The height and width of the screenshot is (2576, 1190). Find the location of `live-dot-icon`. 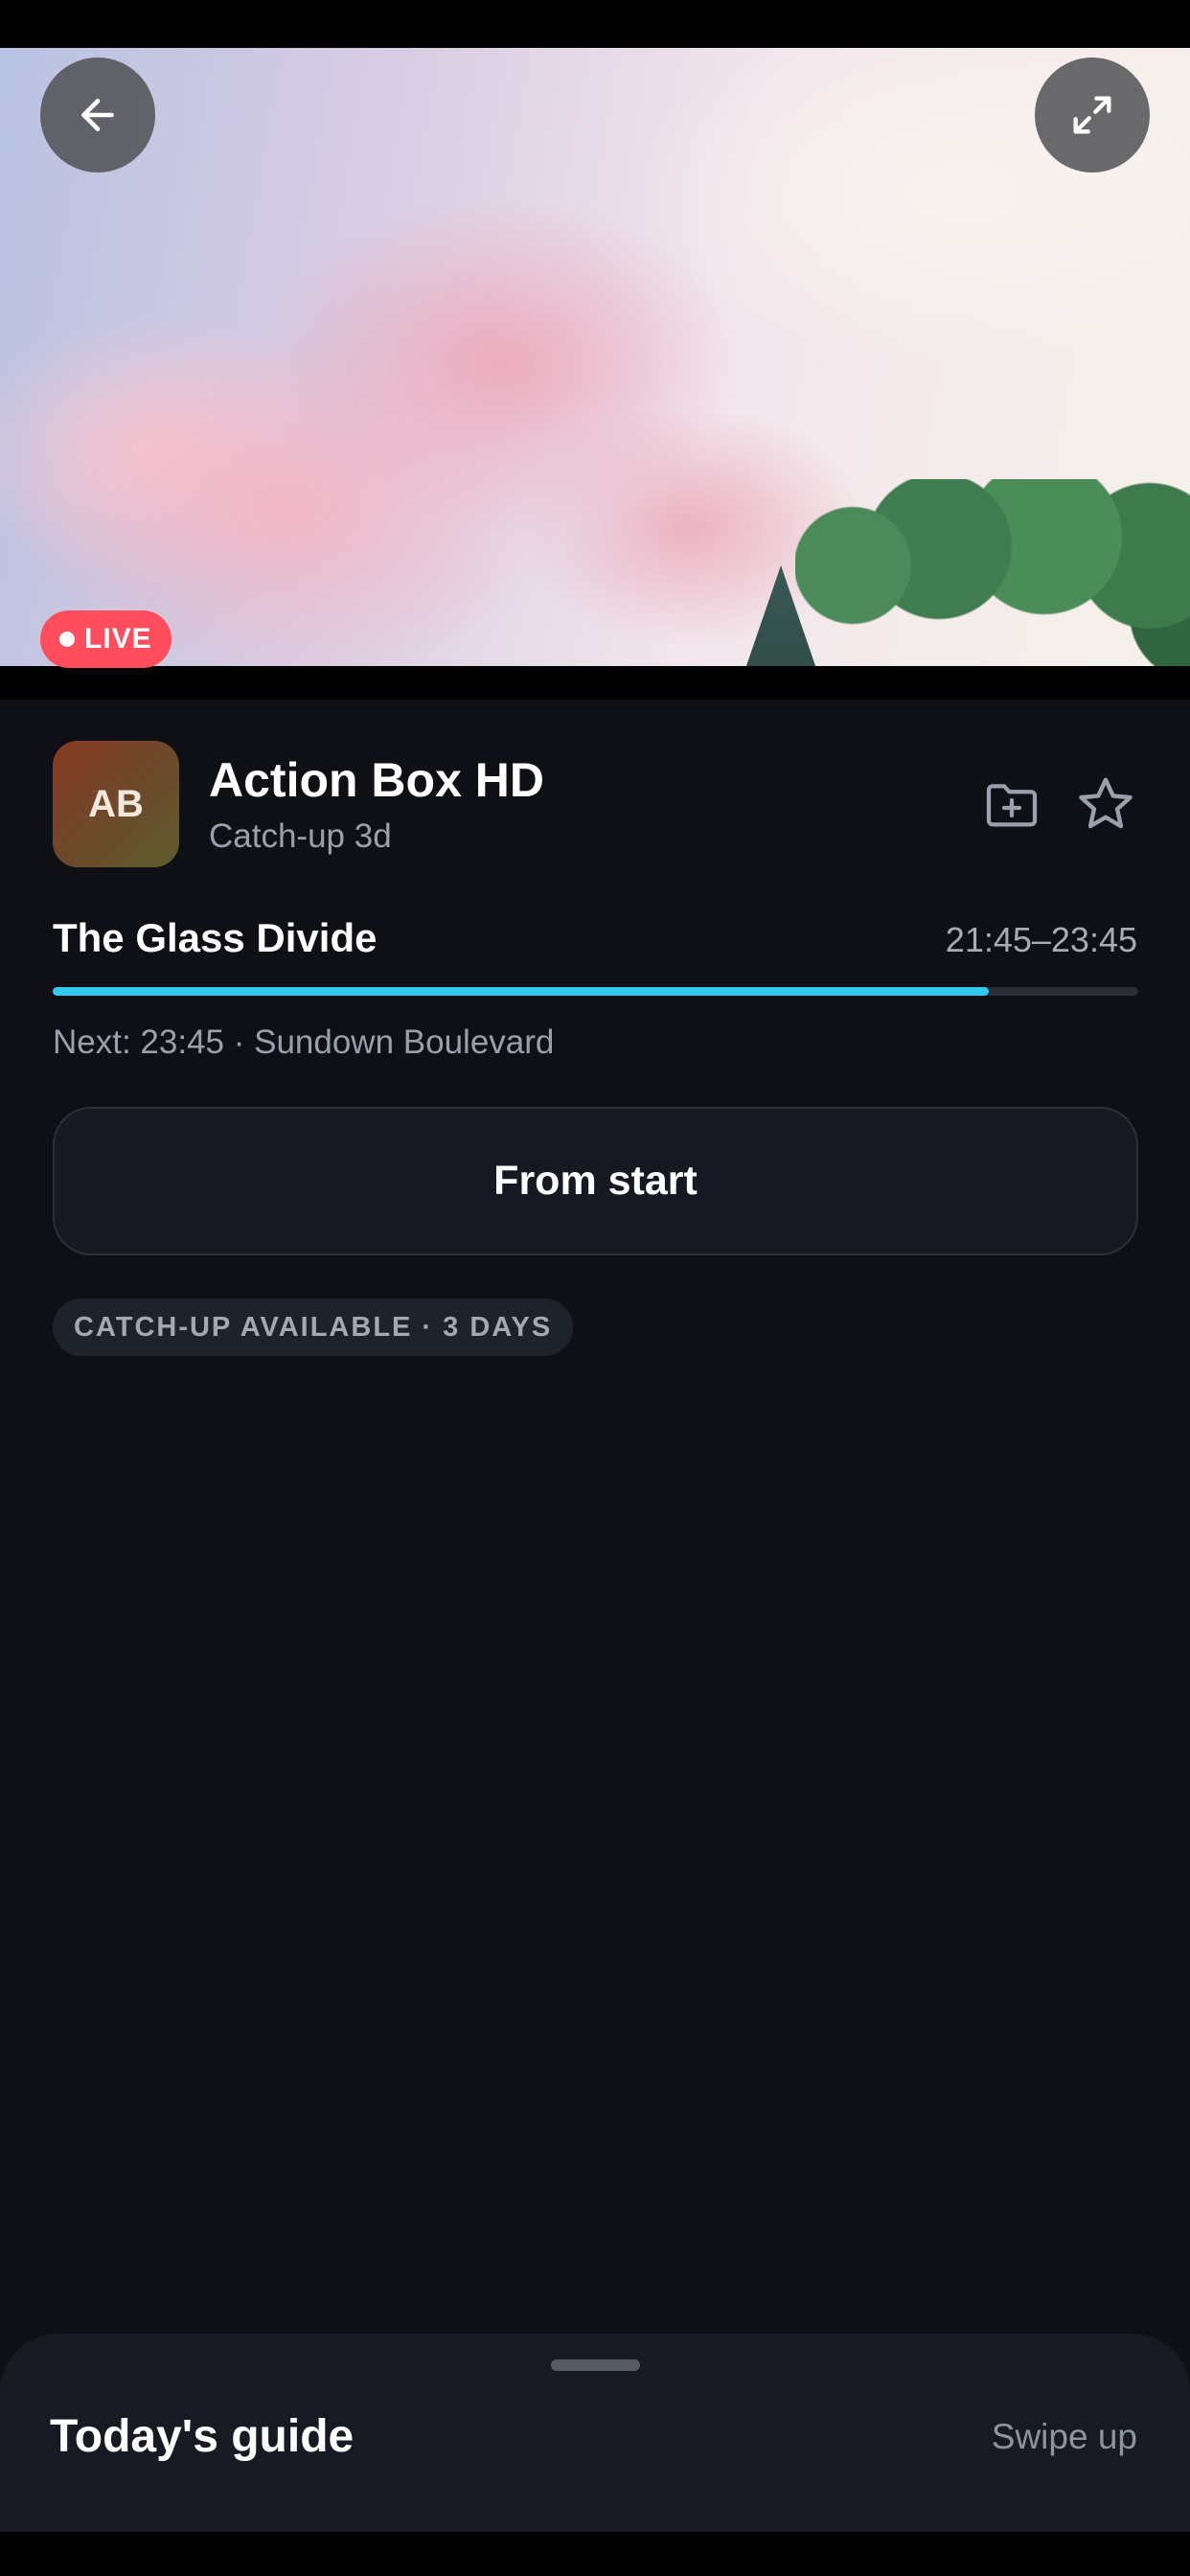

live-dot-icon is located at coordinates (67, 639).